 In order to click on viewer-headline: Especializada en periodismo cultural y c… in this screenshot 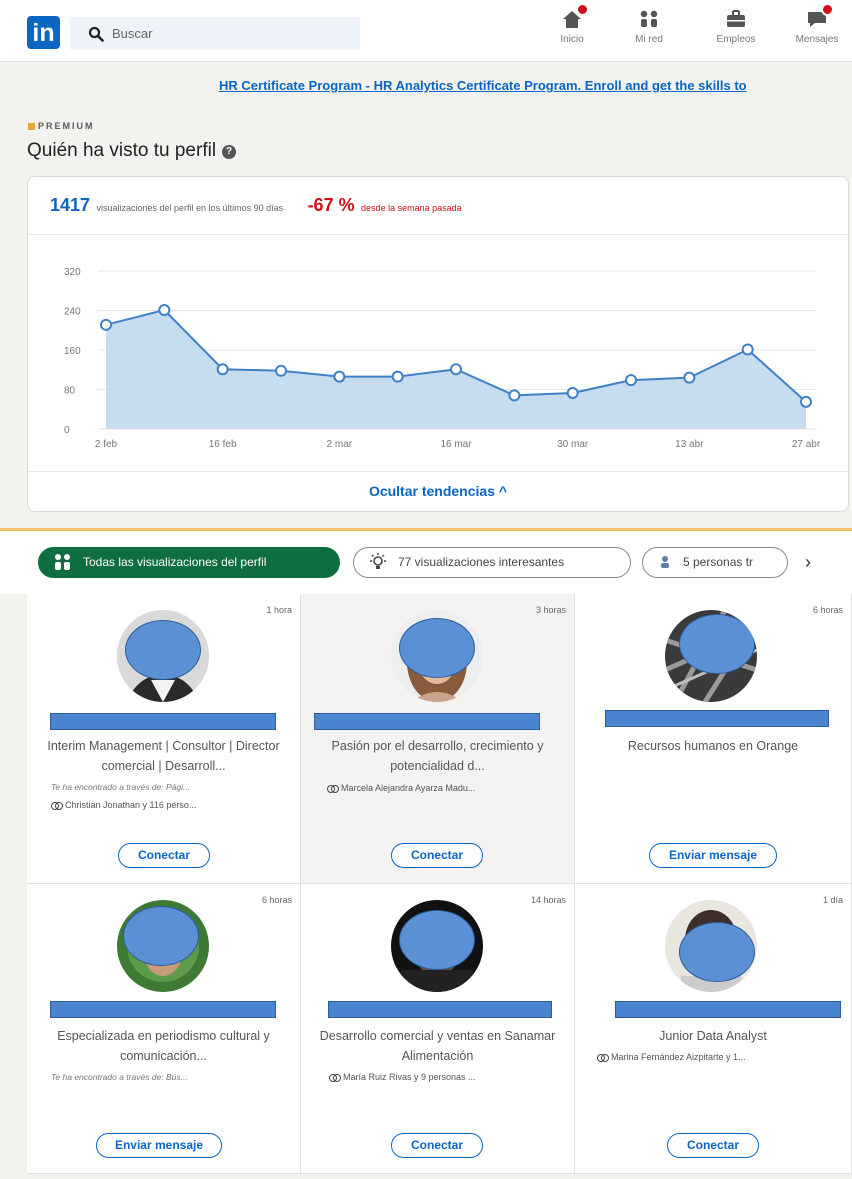, I will do `click(163, 1046)`.